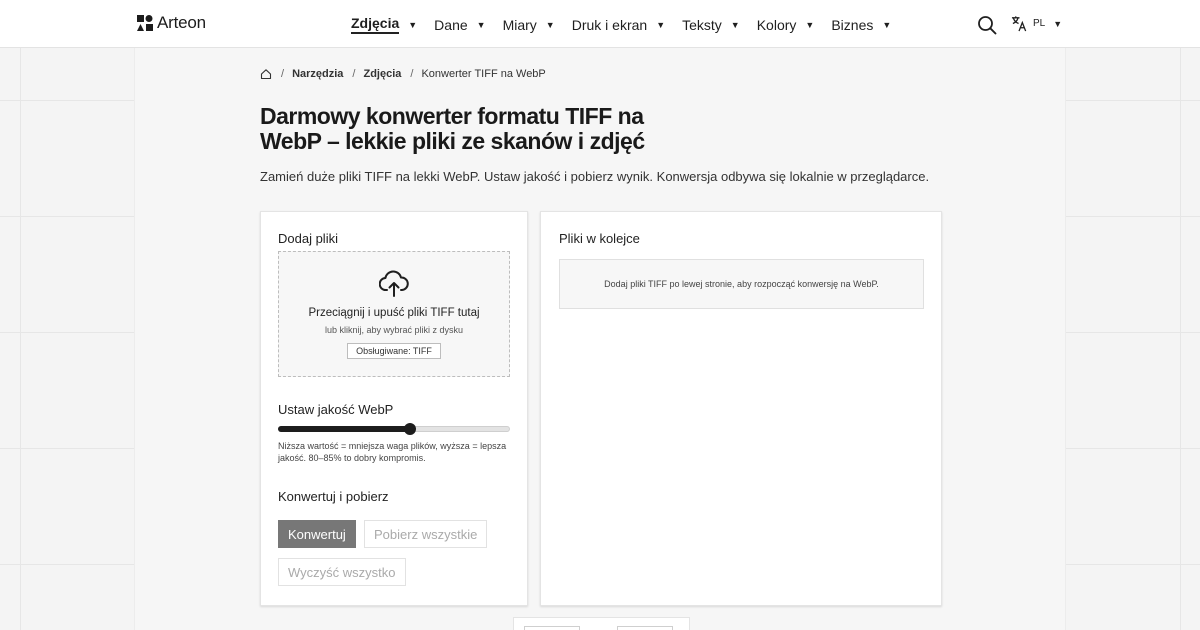 The image size is (1200, 630). I want to click on clear-all-button: Wyczyść wszystko, so click(342, 572).